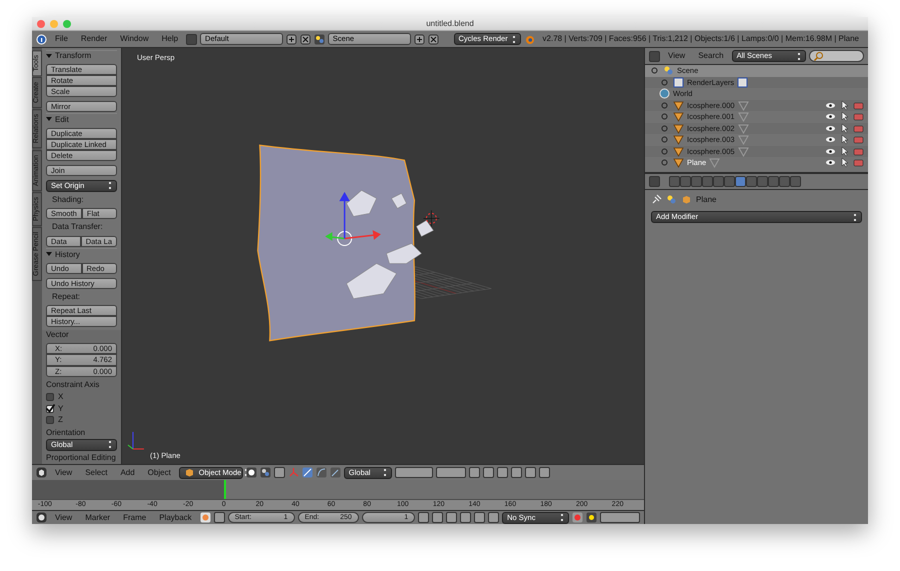 The width and height of the screenshot is (900, 571). I want to click on checkbox-label: Z, so click(60, 420).